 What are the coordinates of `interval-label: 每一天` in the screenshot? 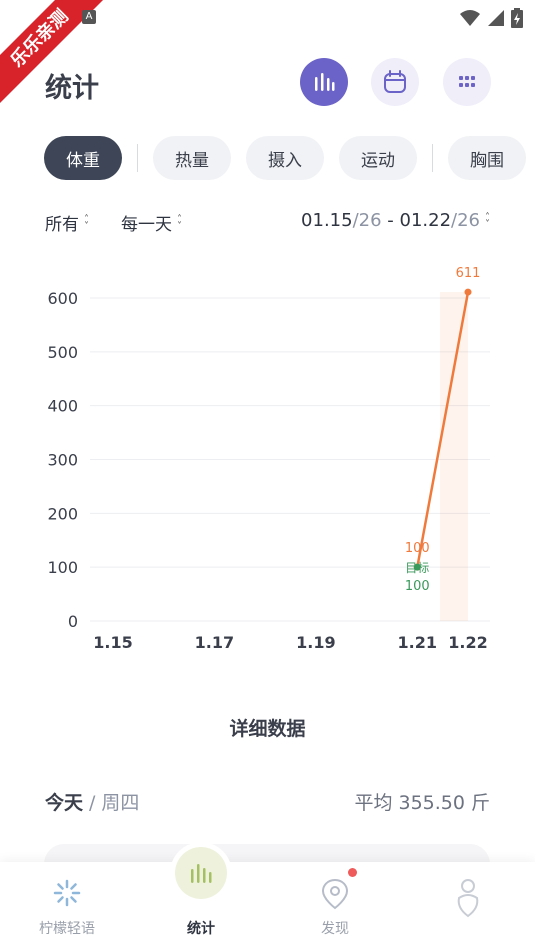 It's located at (146, 225).